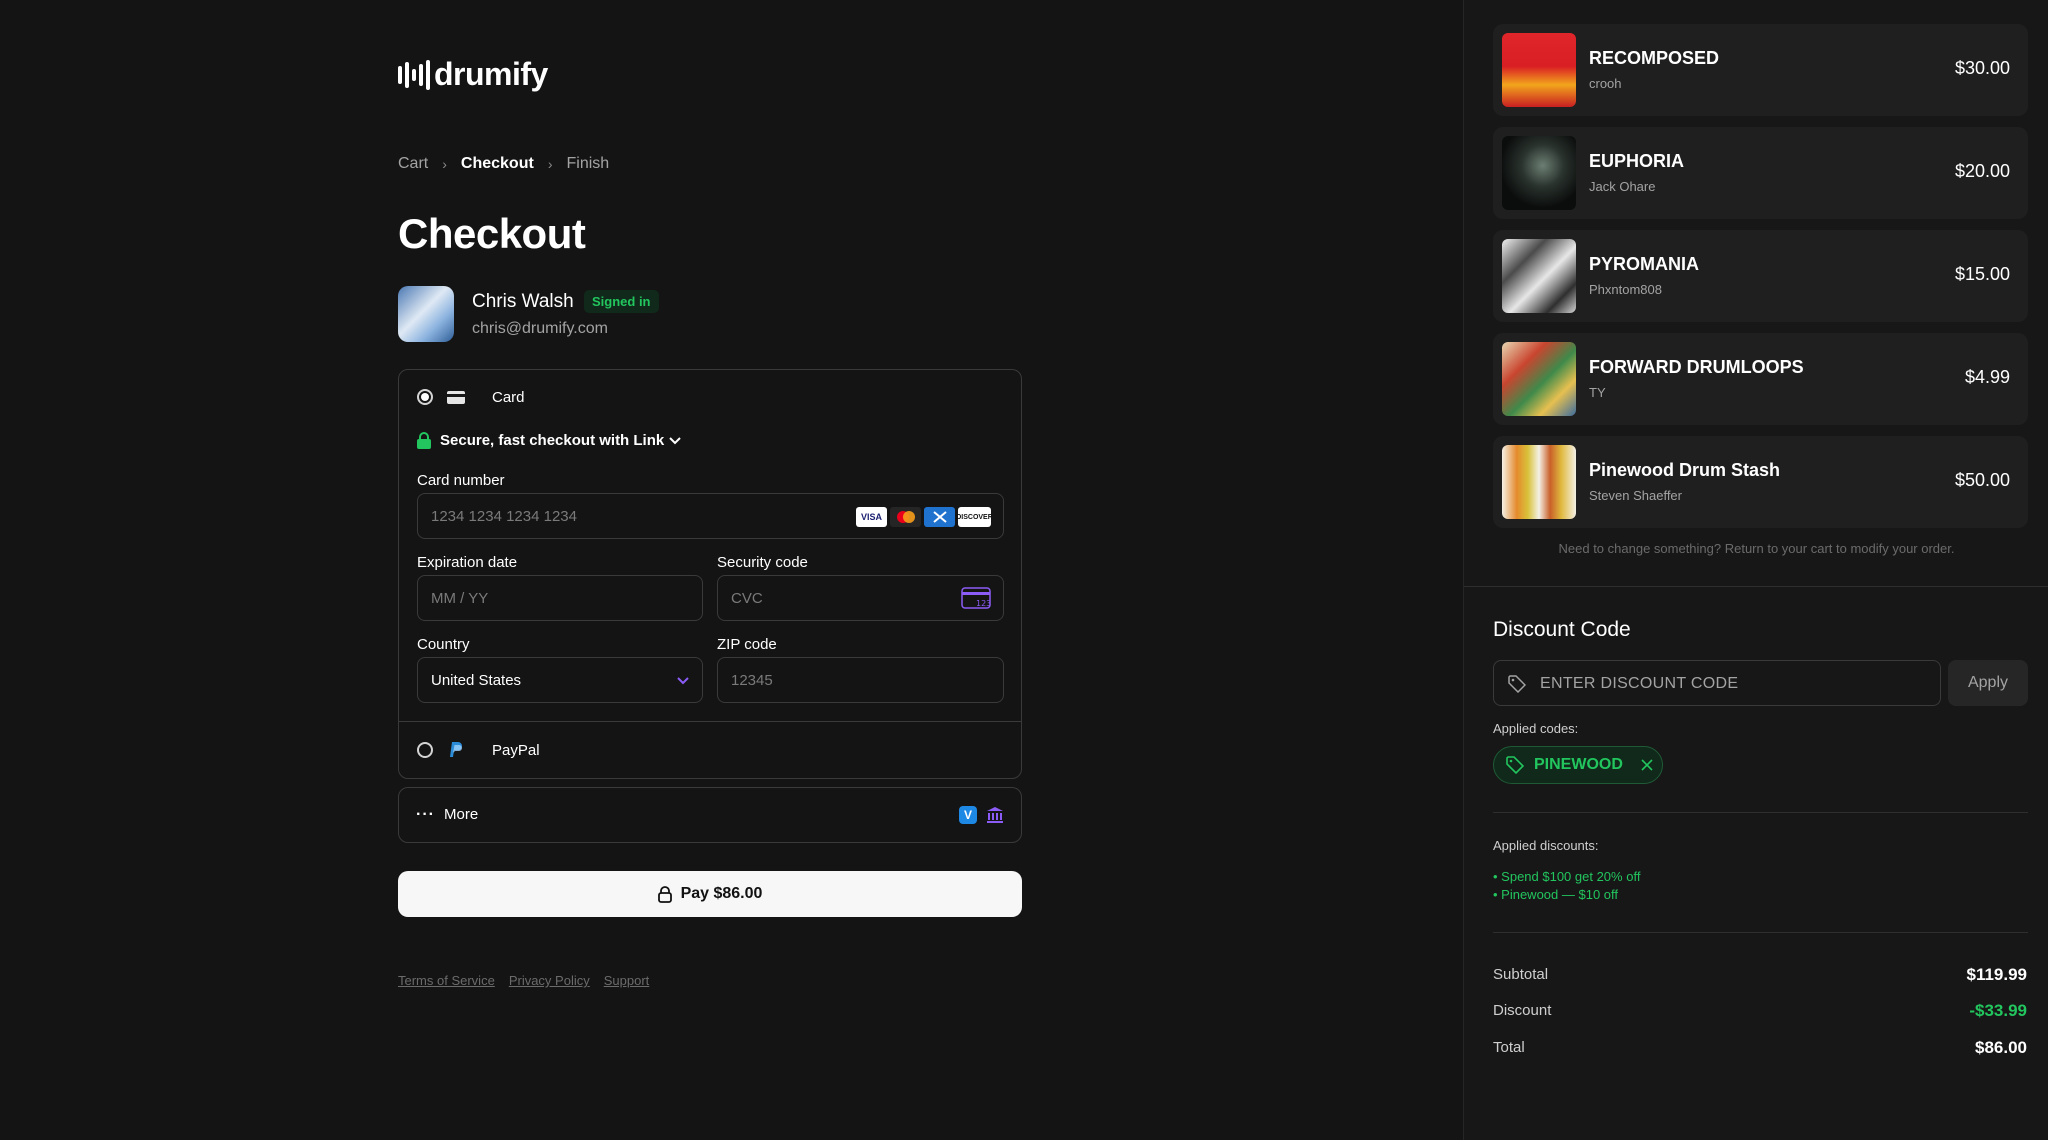  Describe the element at coordinates (995, 815) in the screenshot. I see `bank-icon` at that location.